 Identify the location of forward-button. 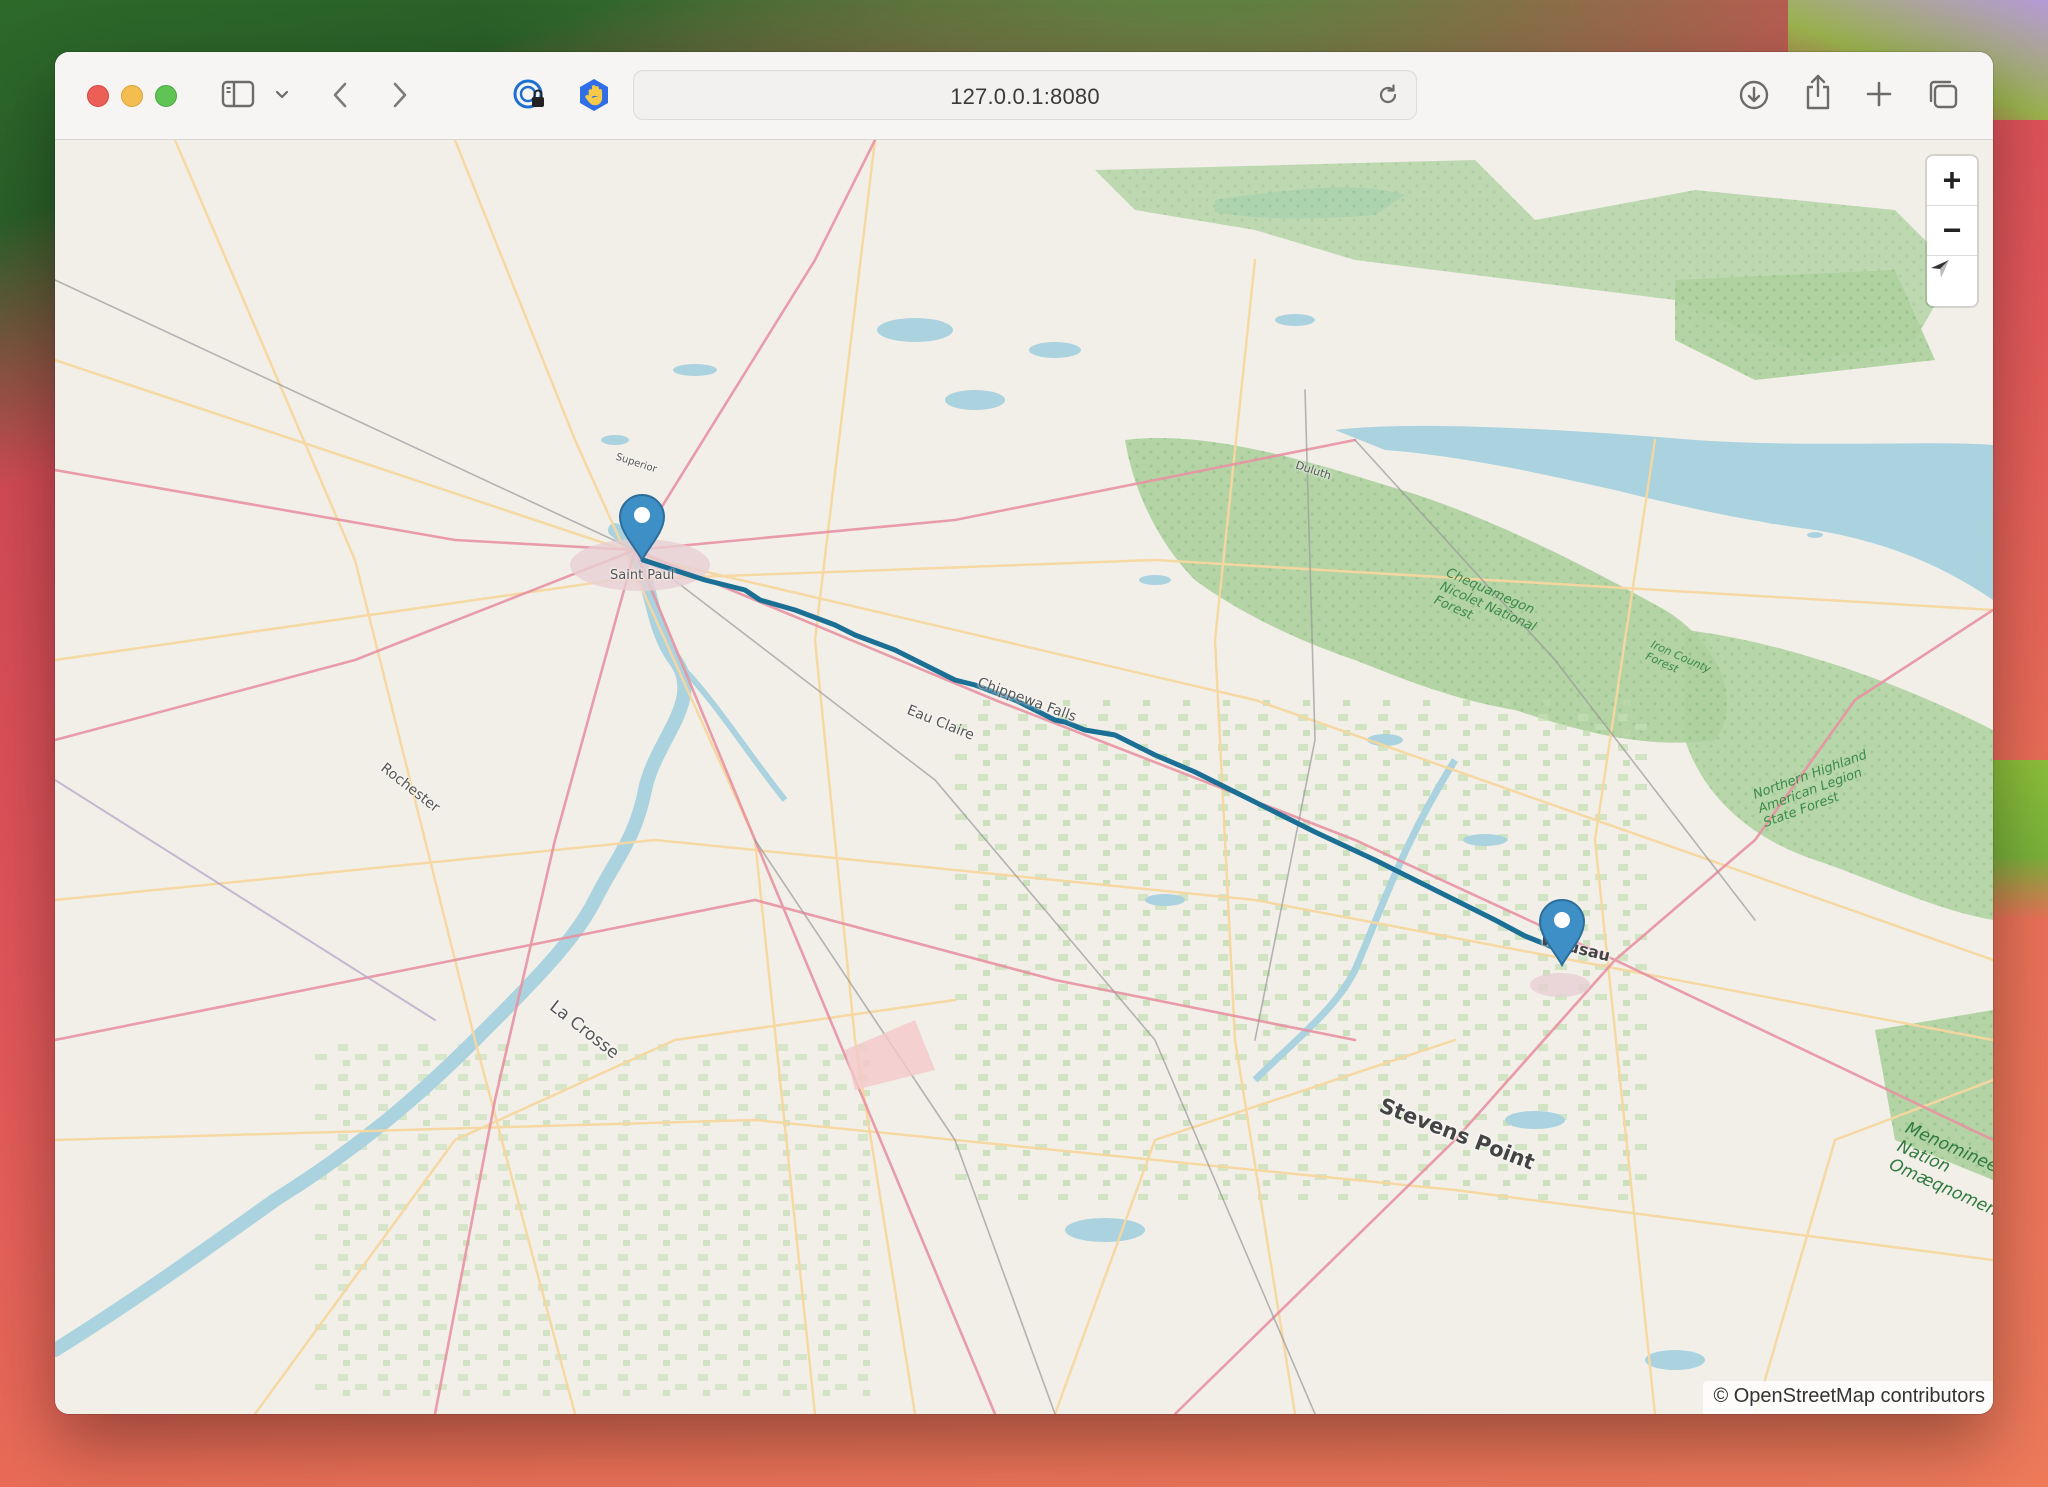
(400, 95).